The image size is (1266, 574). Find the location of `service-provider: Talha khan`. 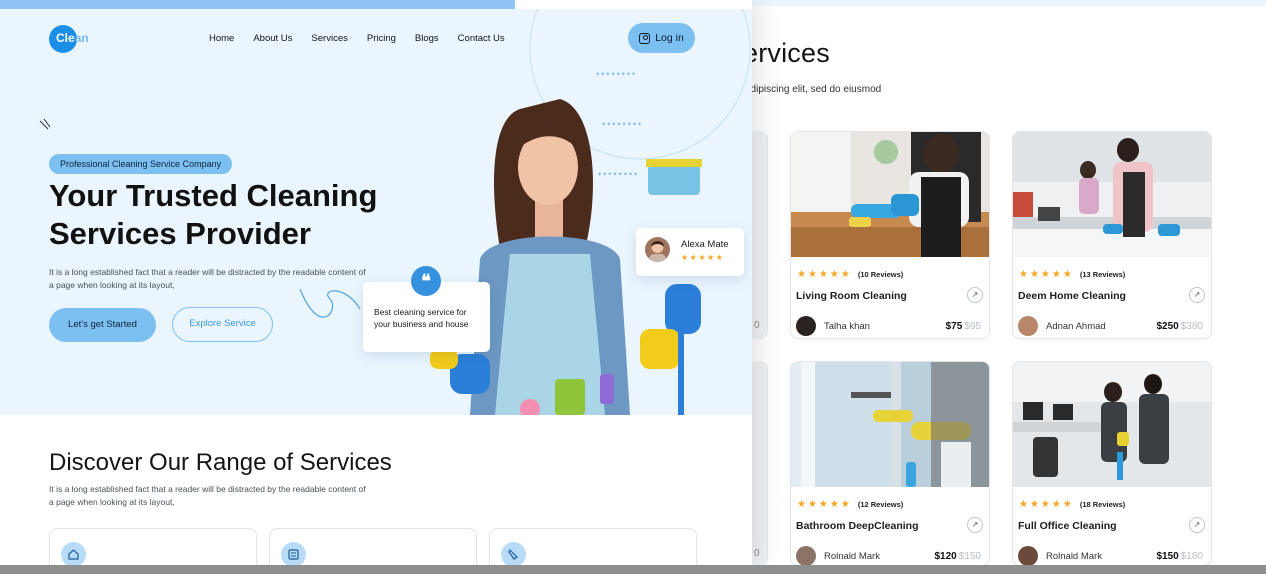

service-provider: Talha khan is located at coordinates (833, 326).